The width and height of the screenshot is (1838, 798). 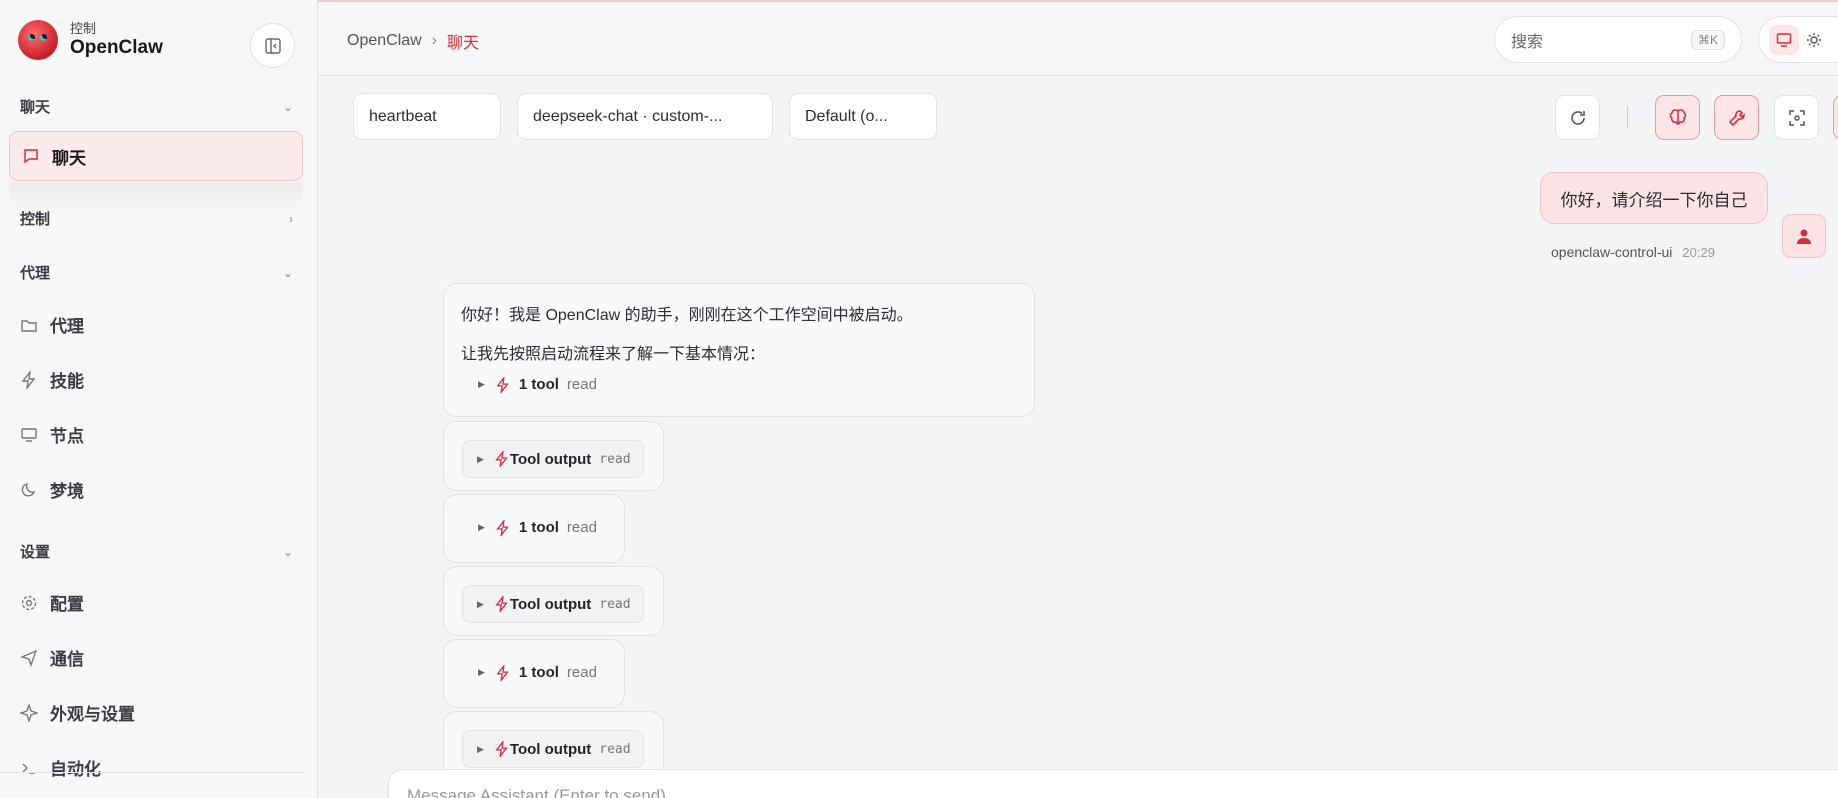 What do you see at coordinates (28, 489) in the screenshot?
I see `moon-icon` at bounding box center [28, 489].